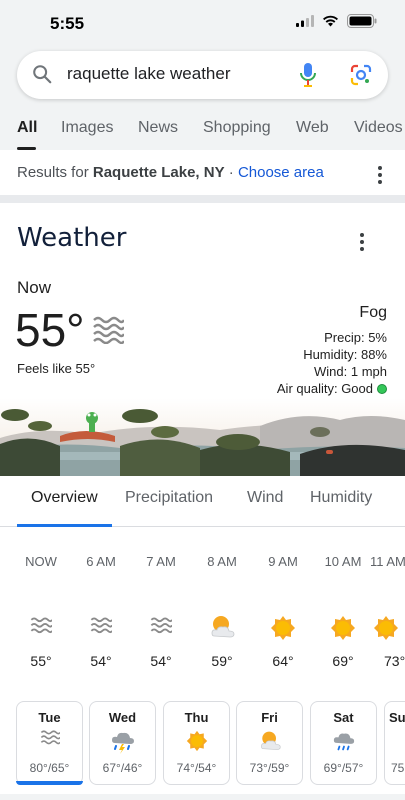  Describe the element at coordinates (222, 561) in the screenshot. I see `hour-time: 8 AM` at that location.